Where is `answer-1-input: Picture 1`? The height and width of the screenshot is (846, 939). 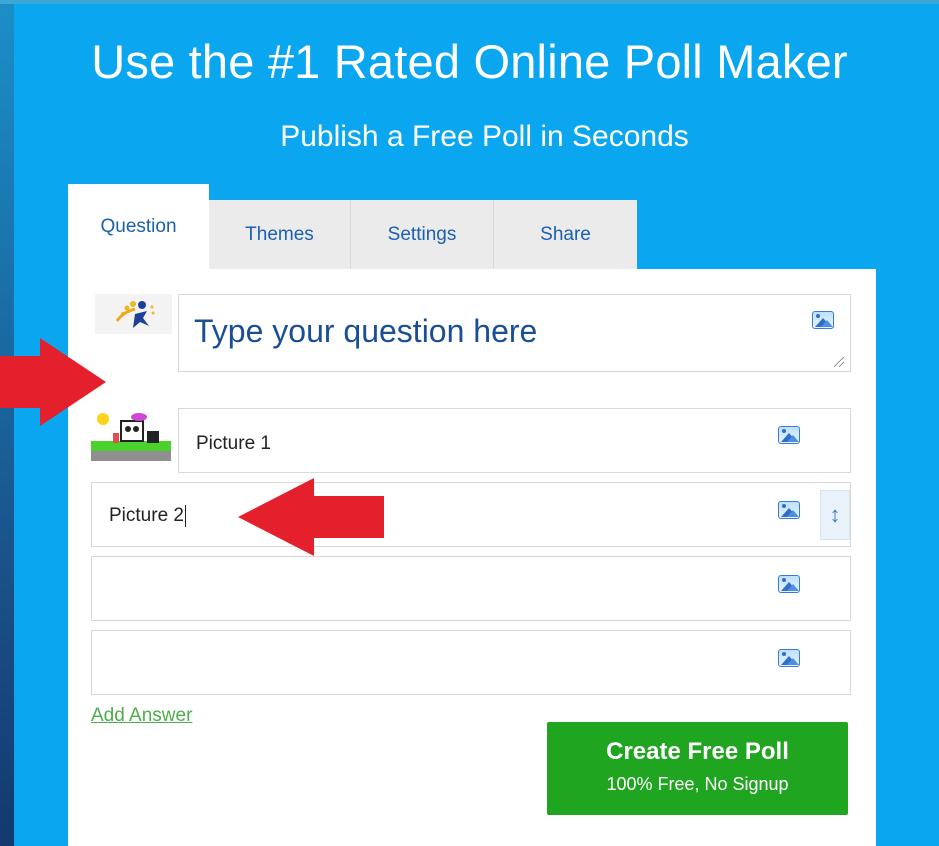 answer-1-input: Picture 1 is located at coordinates (514, 440).